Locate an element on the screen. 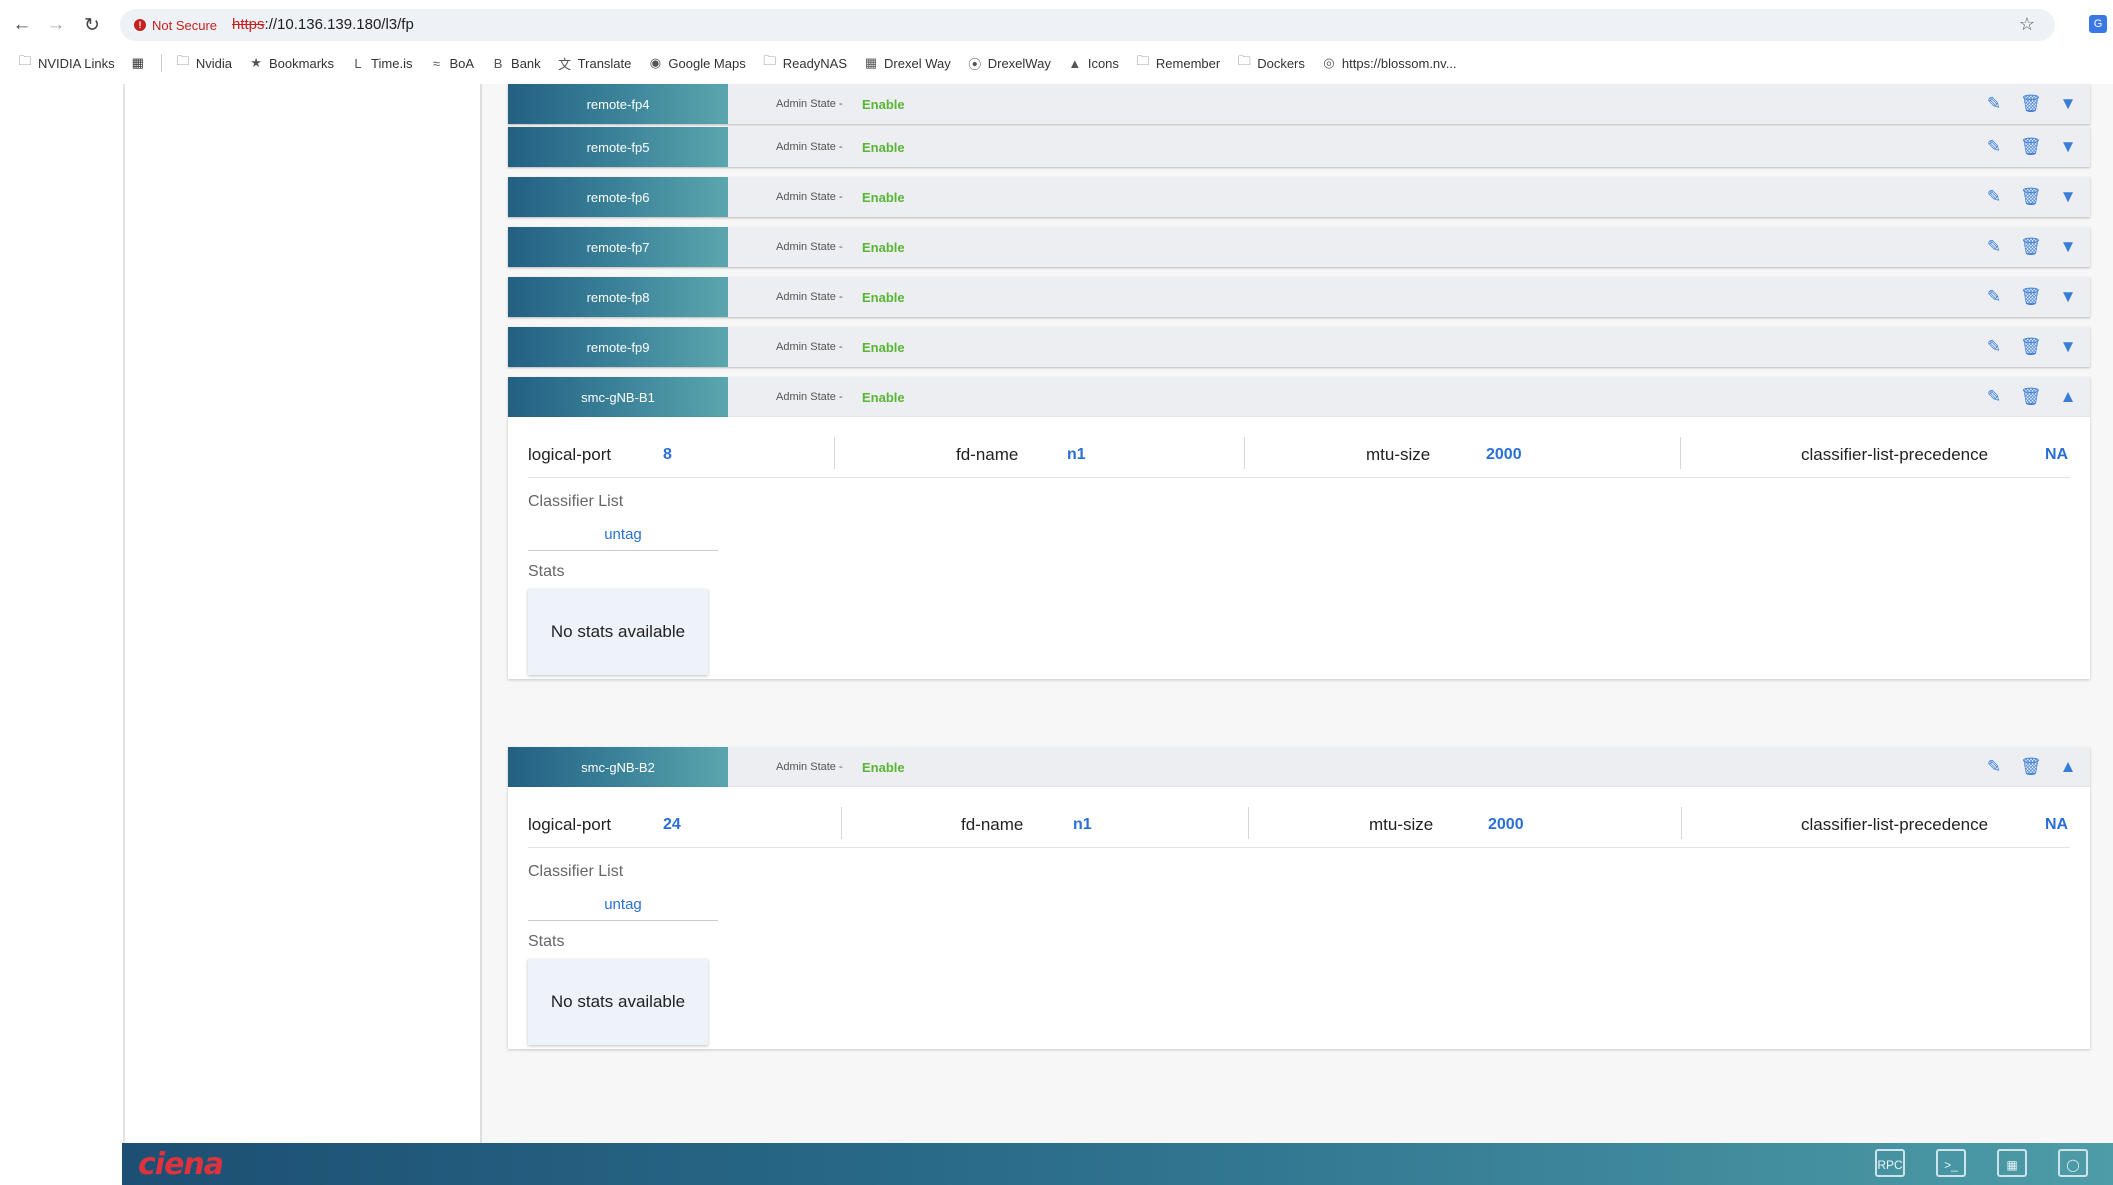 This screenshot has width=2113, height=1185. bookmark-item: 文 Translate is located at coordinates (595, 63).